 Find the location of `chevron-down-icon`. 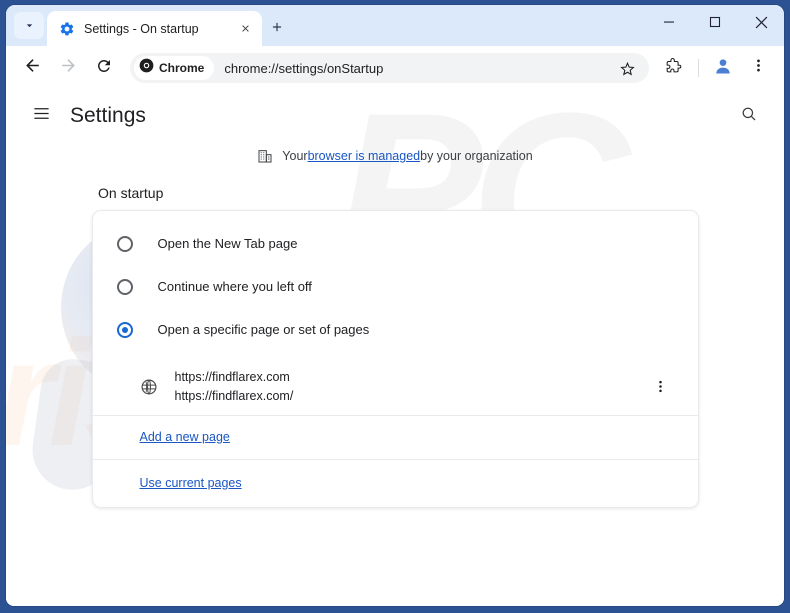

chevron-down-icon is located at coordinates (29, 25).